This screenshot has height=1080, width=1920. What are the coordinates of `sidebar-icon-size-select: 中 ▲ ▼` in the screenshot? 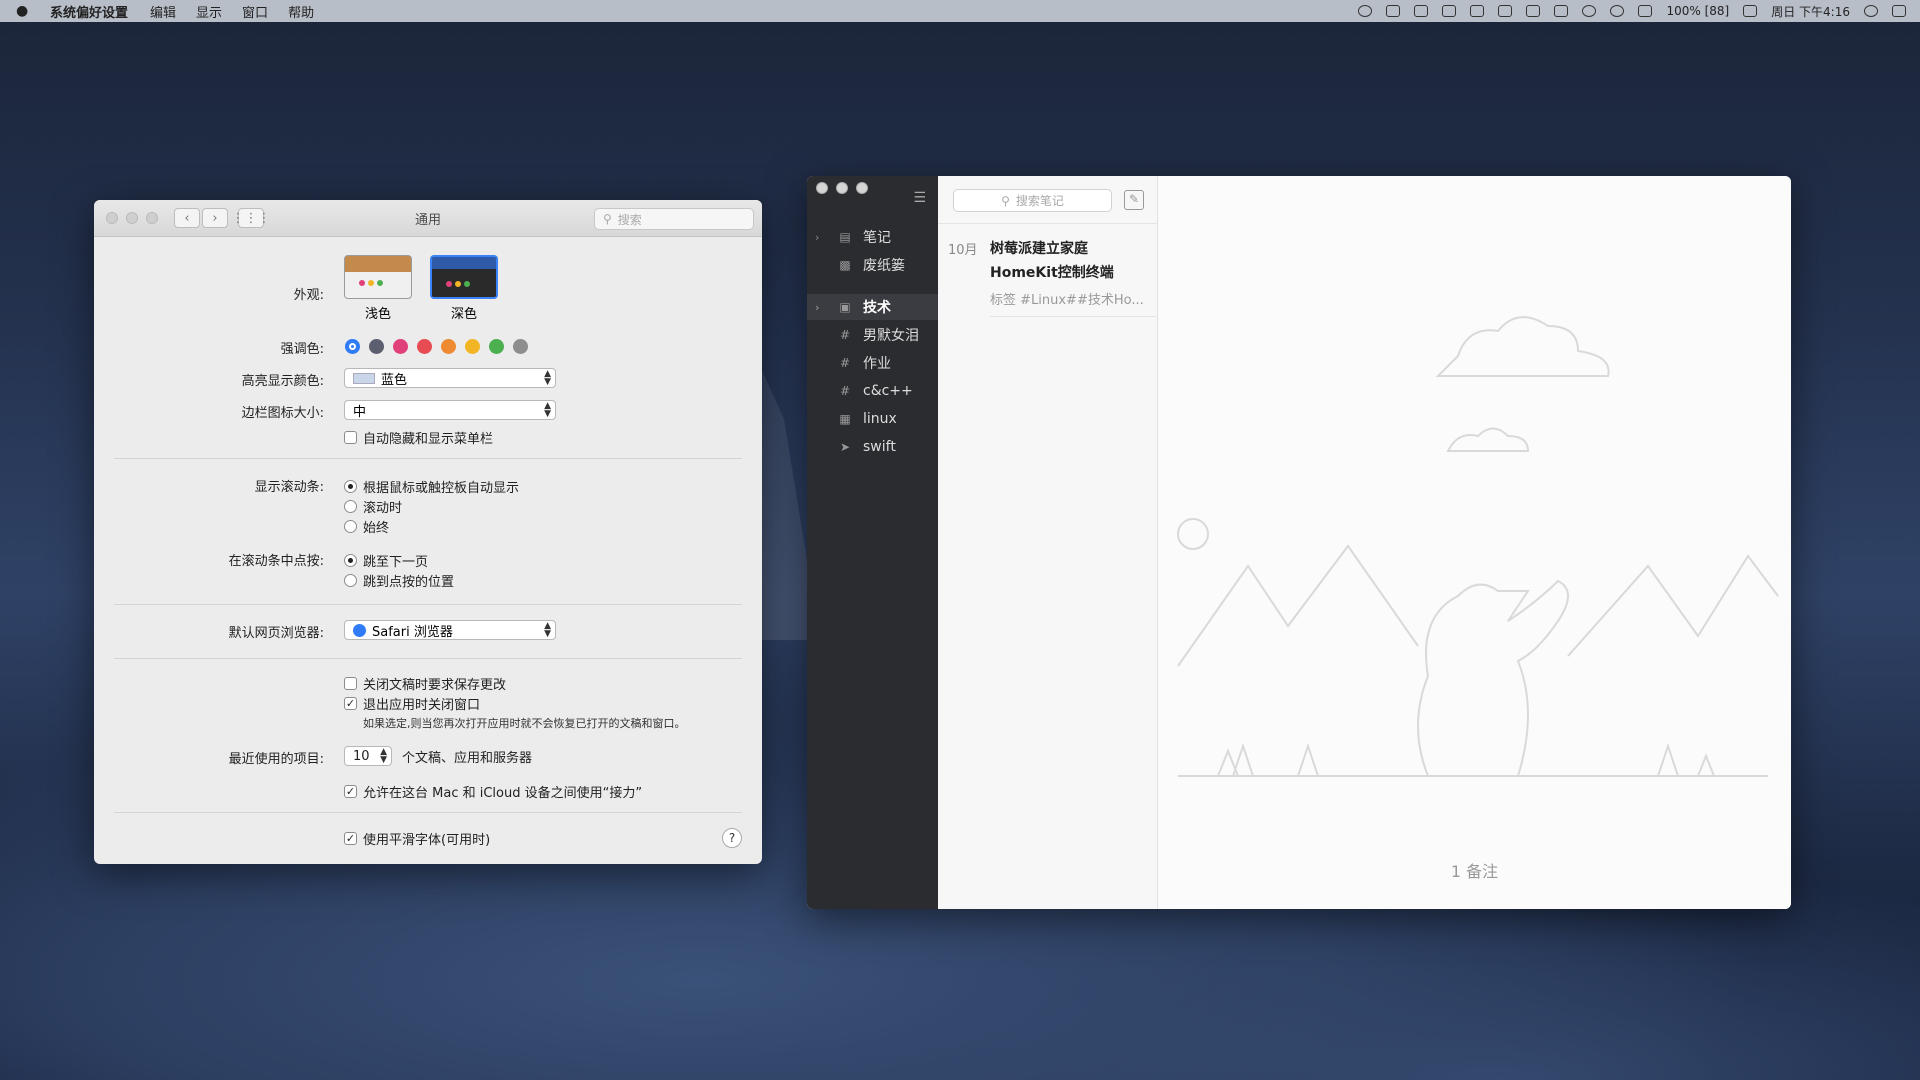 It's located at (450, 410).